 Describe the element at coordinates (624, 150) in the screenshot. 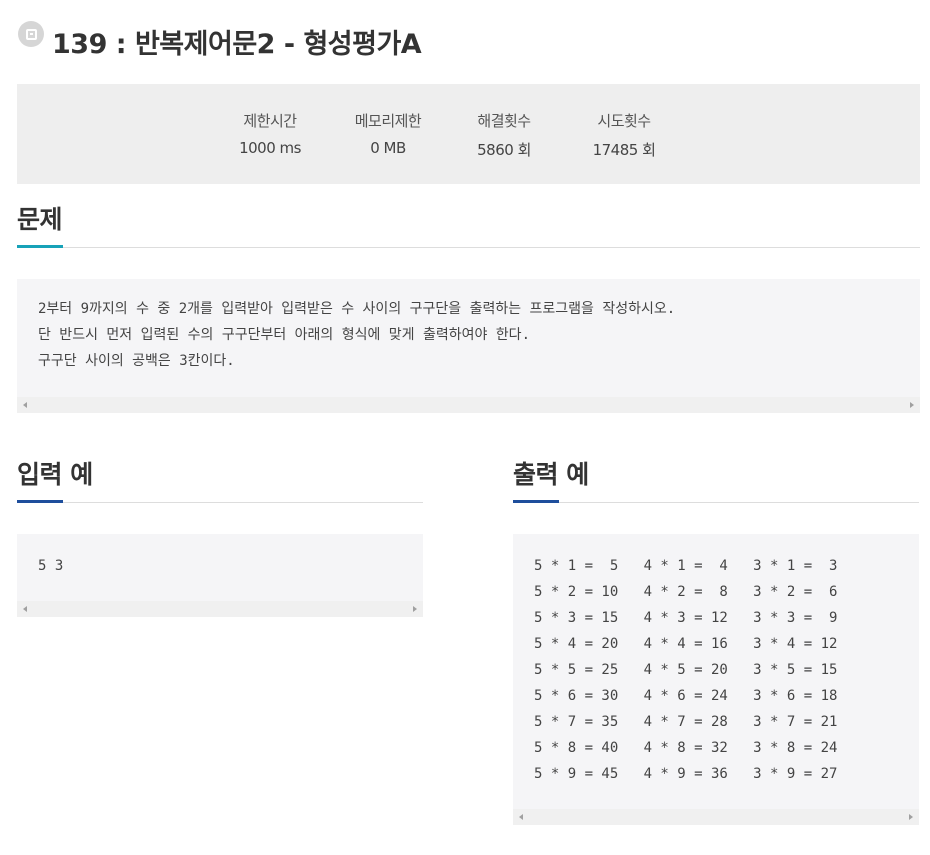

I see `stat-value: 17485 회` at that location.